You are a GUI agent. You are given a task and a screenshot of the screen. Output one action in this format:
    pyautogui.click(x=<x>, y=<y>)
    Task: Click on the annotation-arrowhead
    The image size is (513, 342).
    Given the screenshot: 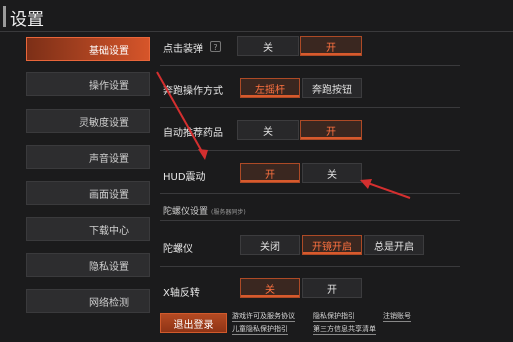 What is the action you would take?
    pyautogui.click(x=203, y=154)
    